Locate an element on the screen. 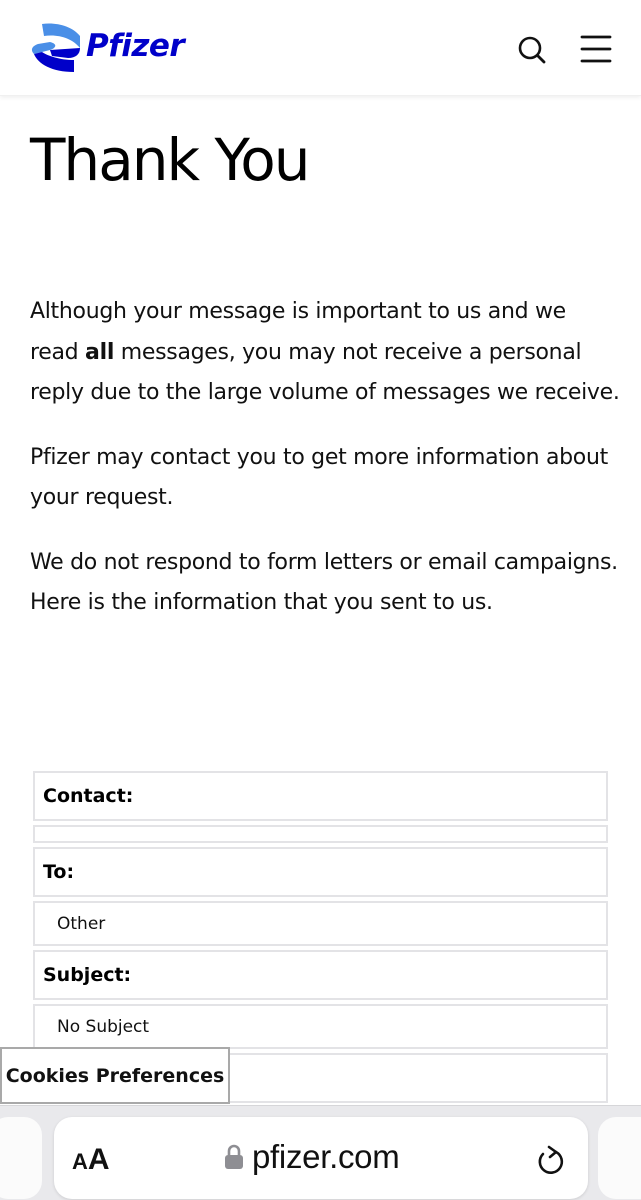 The width and height of the screenshot is (641, 1200). cookies-preferences-button: Cookies Preferences is located at coordinates (115, 1075).